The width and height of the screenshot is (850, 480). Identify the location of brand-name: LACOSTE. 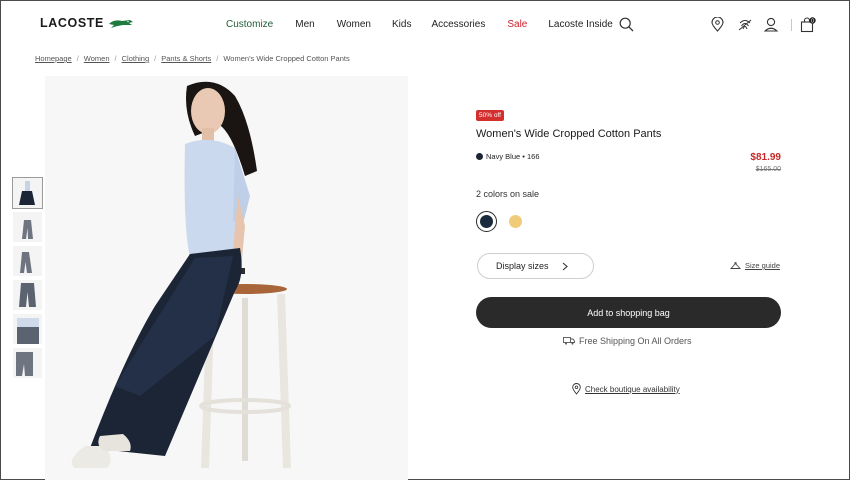
(72, 23).